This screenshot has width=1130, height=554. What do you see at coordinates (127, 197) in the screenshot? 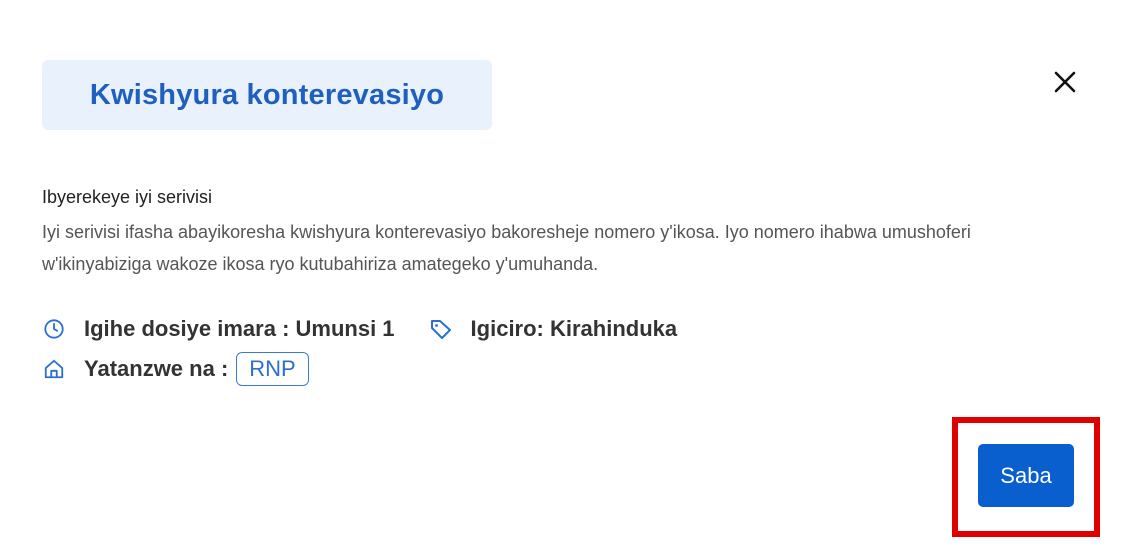
I see `about-heading: Ibyerekeye iyi serivisi` at bounding box center [127, 197].